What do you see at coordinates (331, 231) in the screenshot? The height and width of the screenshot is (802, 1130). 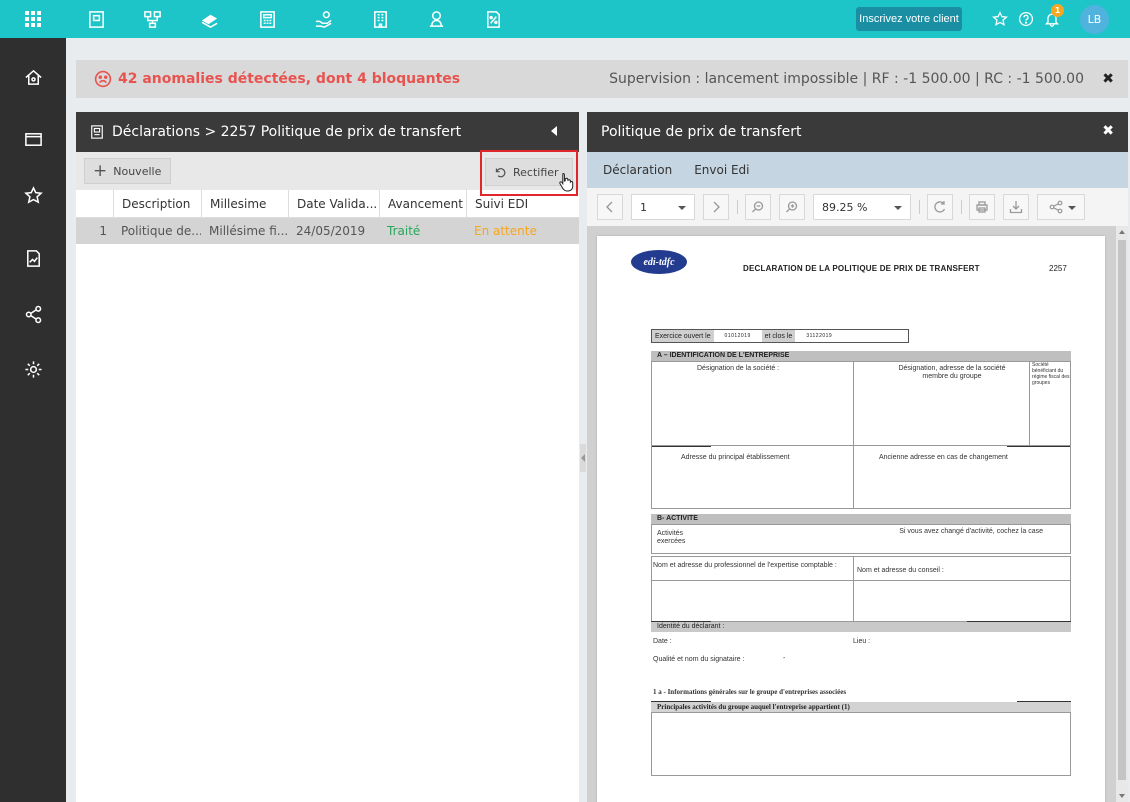 I see `row-date: 24/05/2019` at bounding box center [331, 231].